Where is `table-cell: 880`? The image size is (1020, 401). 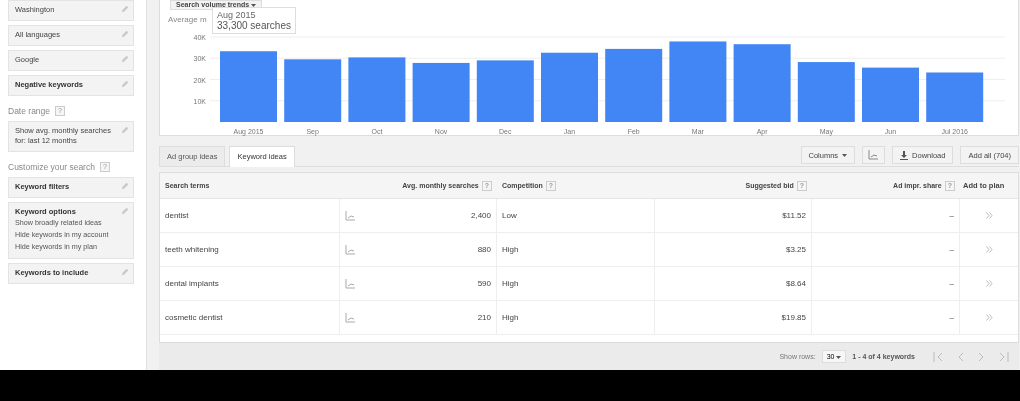
table-cell: 880 is located at coordinates (484, 249).